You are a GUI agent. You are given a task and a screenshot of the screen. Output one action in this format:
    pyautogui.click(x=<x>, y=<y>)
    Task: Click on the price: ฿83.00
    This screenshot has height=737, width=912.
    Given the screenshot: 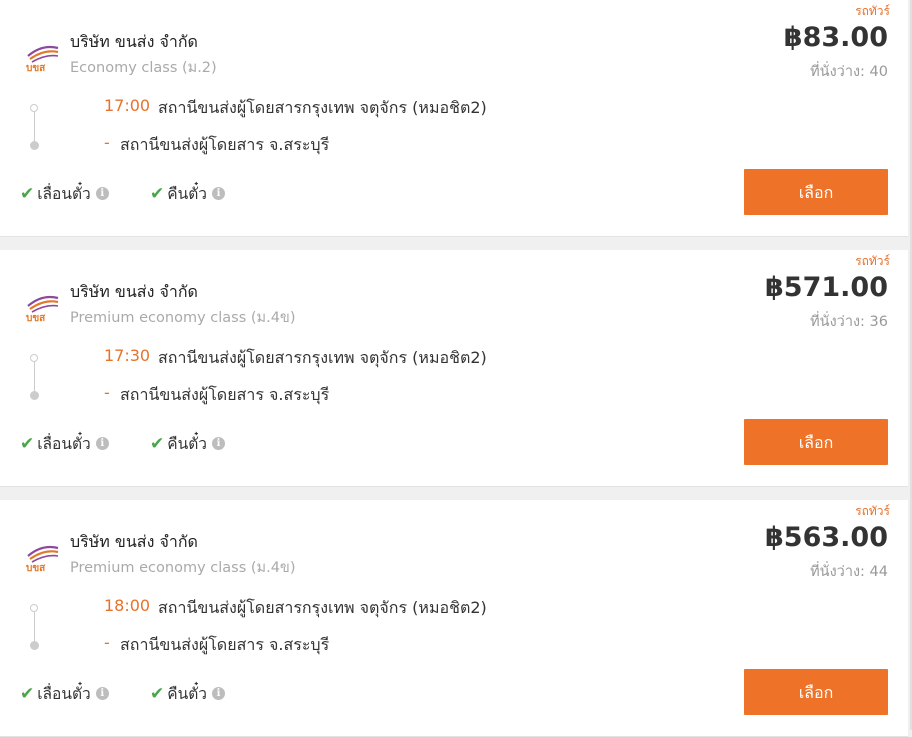 What is the action you would take?
    pyautogui.click(x=835, y=37)
    